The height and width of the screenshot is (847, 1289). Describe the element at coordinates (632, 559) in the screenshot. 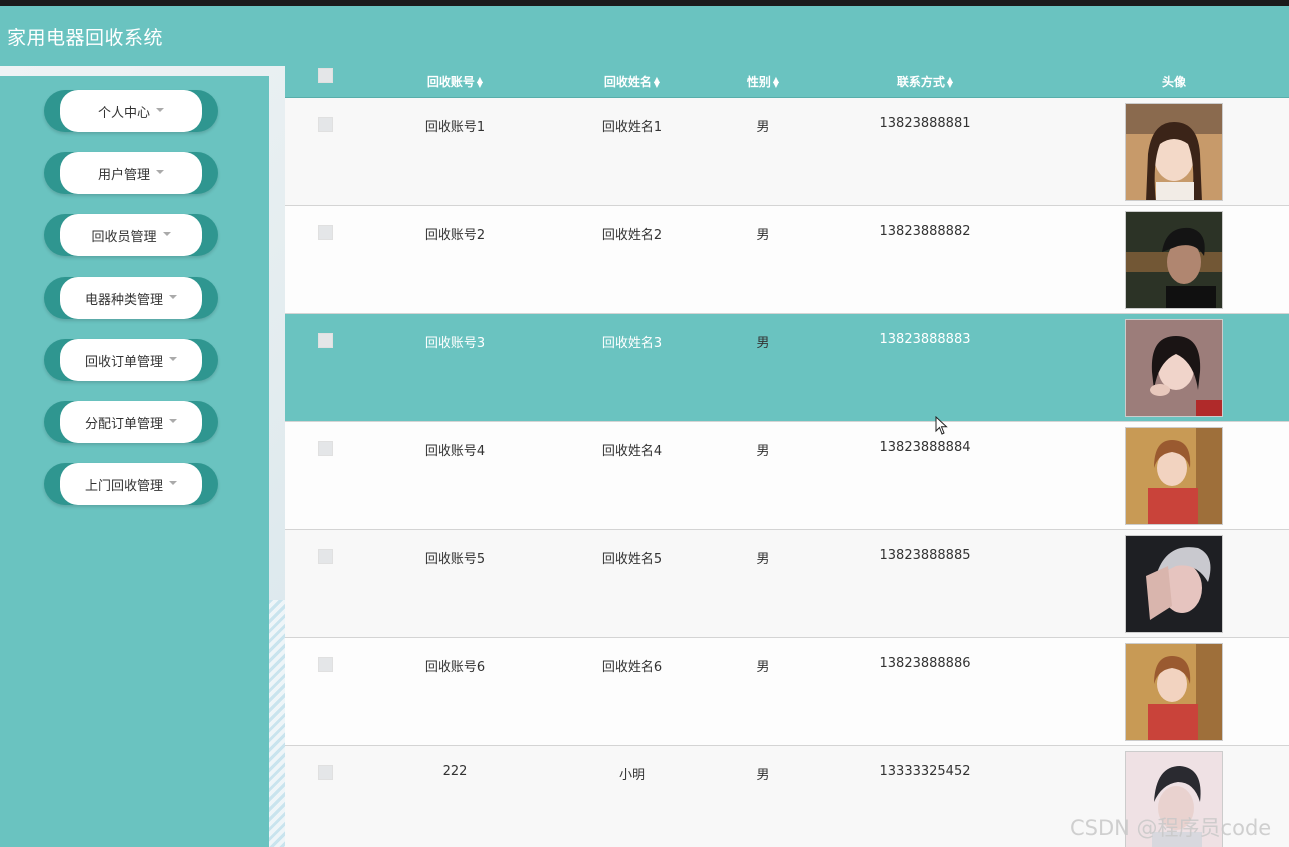

I see `cell-name: 回收姓名5` at that location.